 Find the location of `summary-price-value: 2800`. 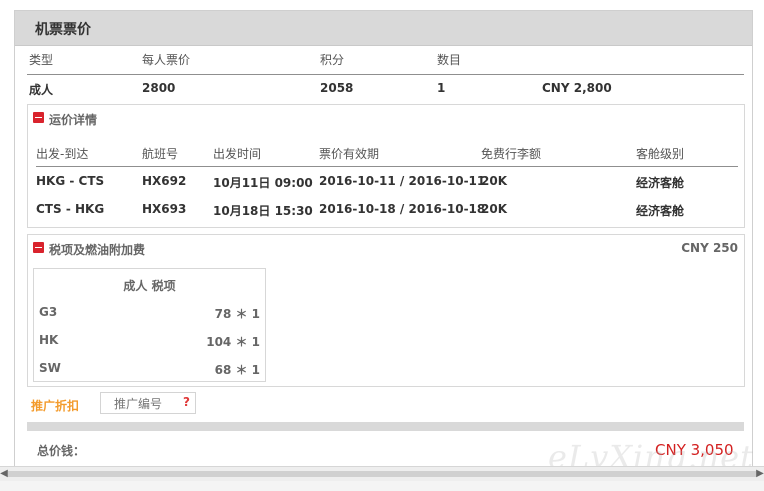

summary-price-value: 2800 is located at coordinates (159, 88).